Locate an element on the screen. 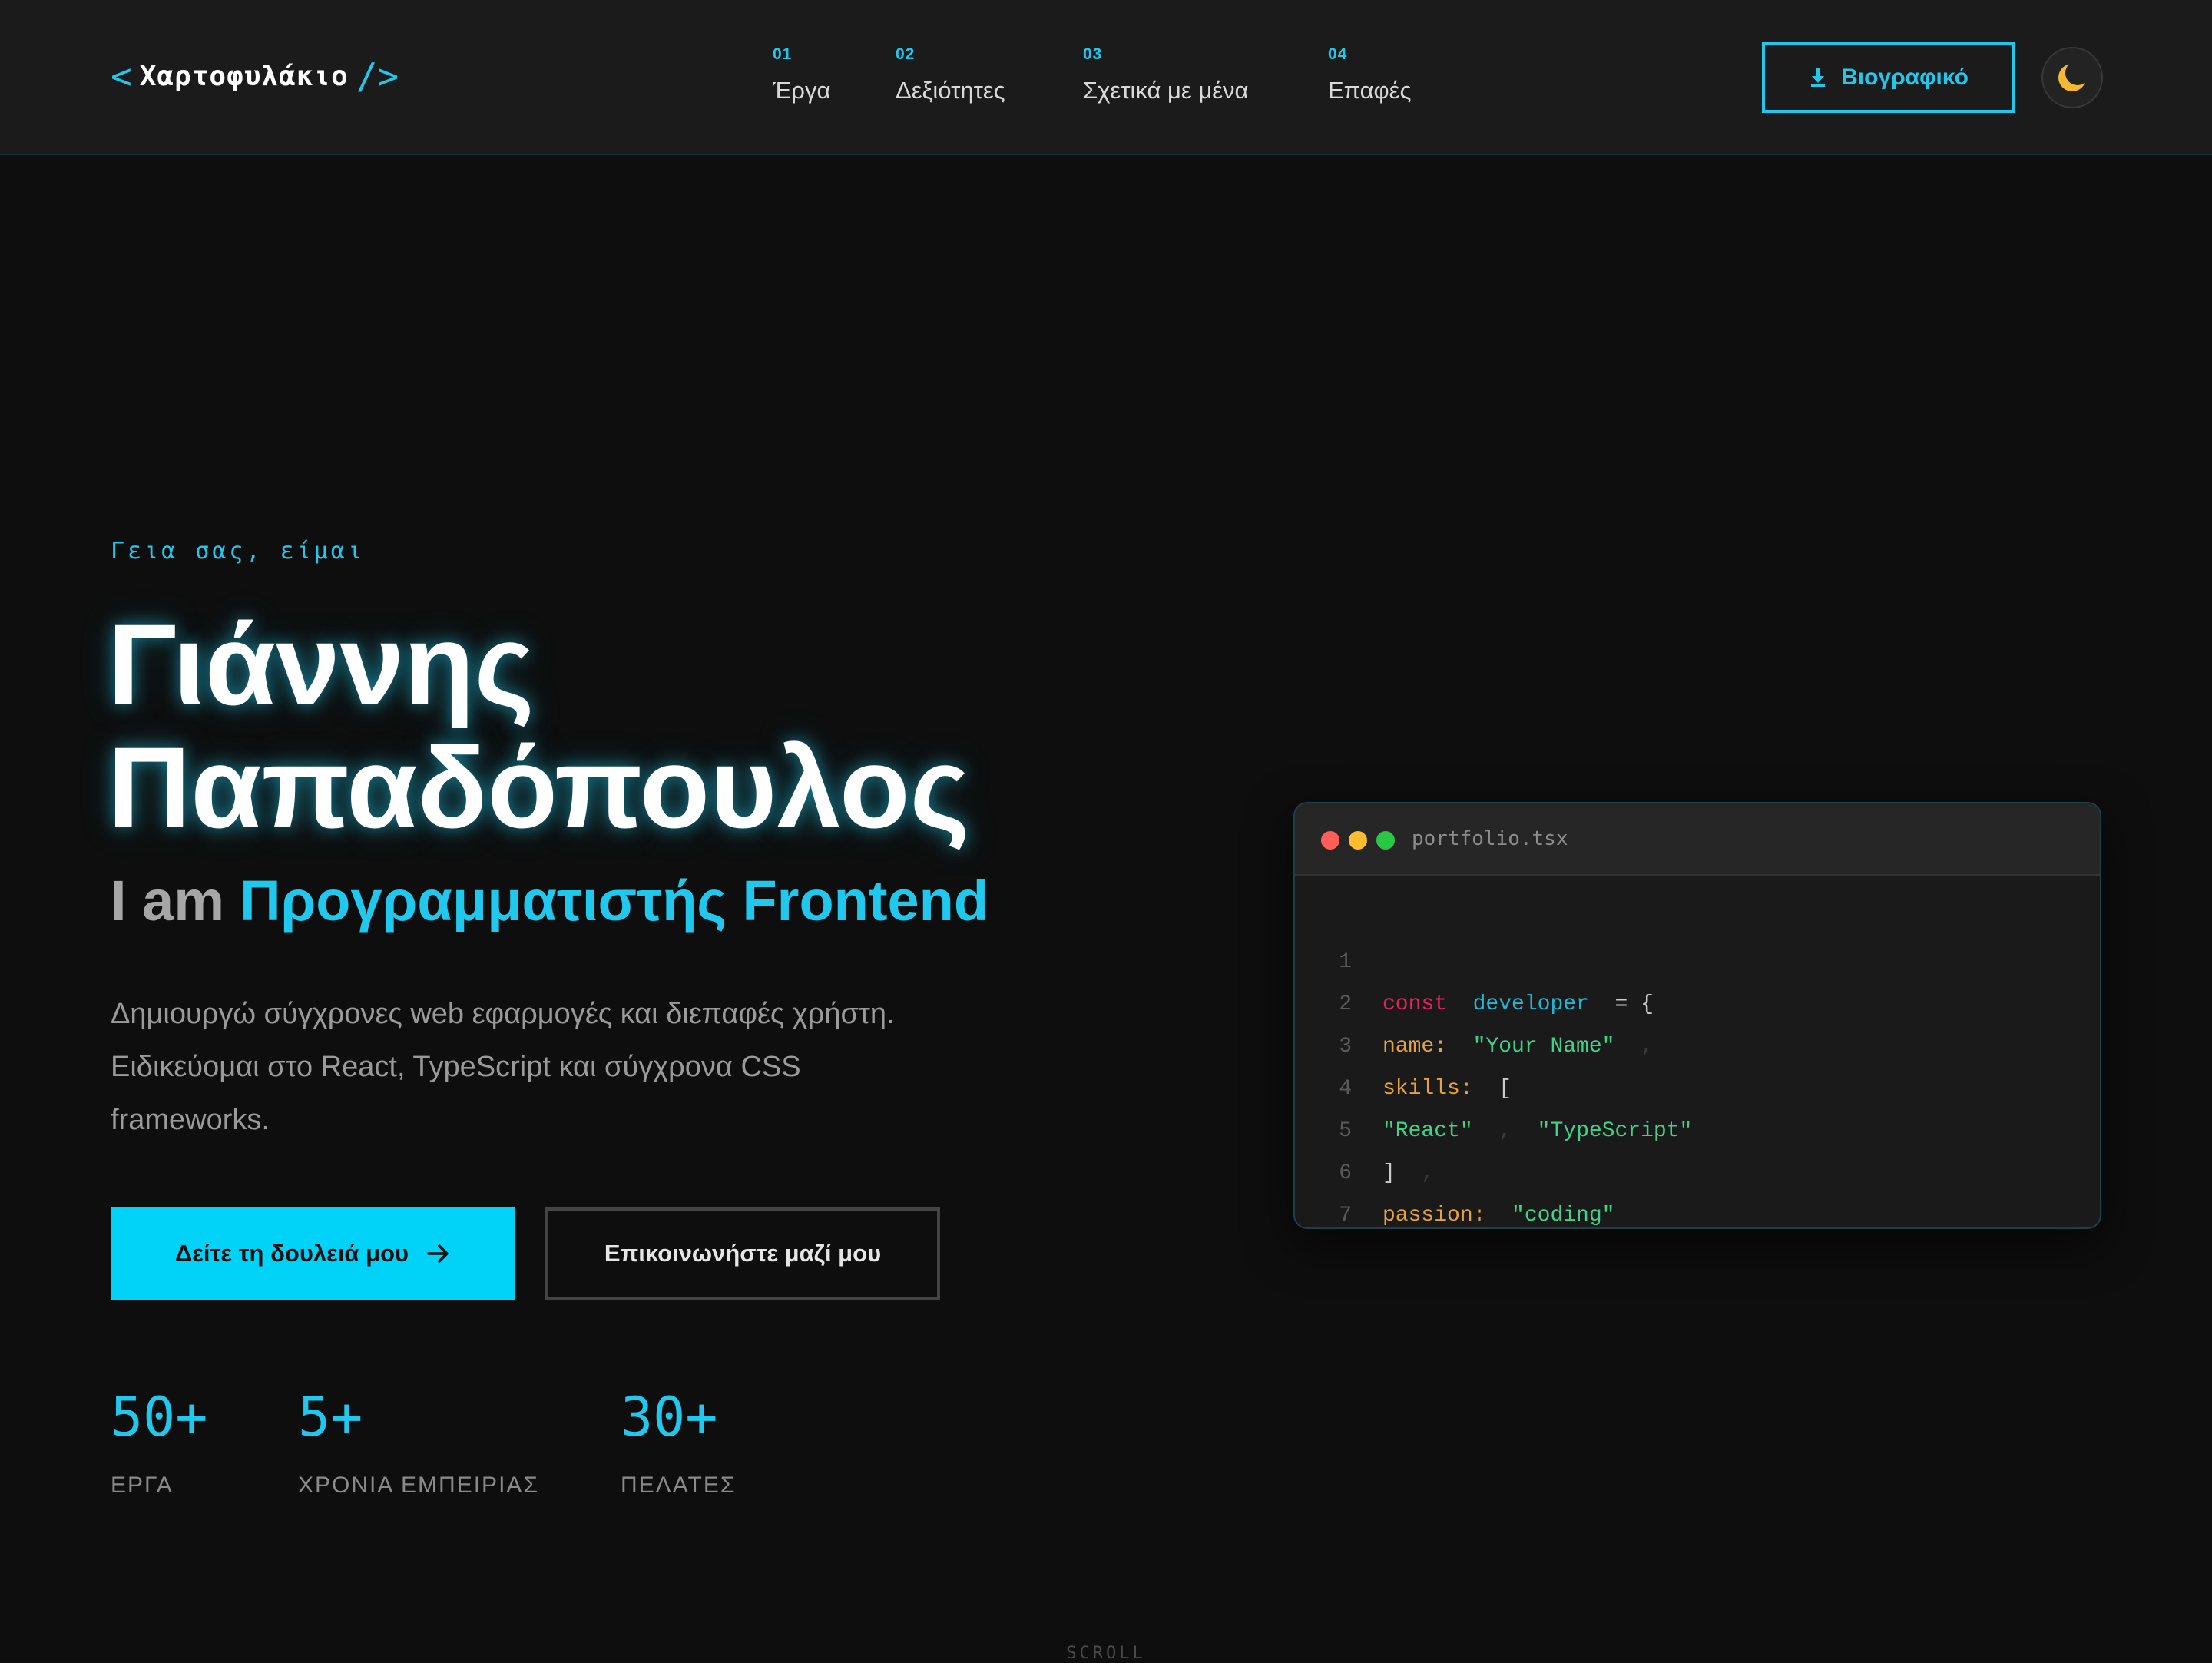 The image size is (2212, 1663). window-close-dot is located at coordinates (1330, 840).